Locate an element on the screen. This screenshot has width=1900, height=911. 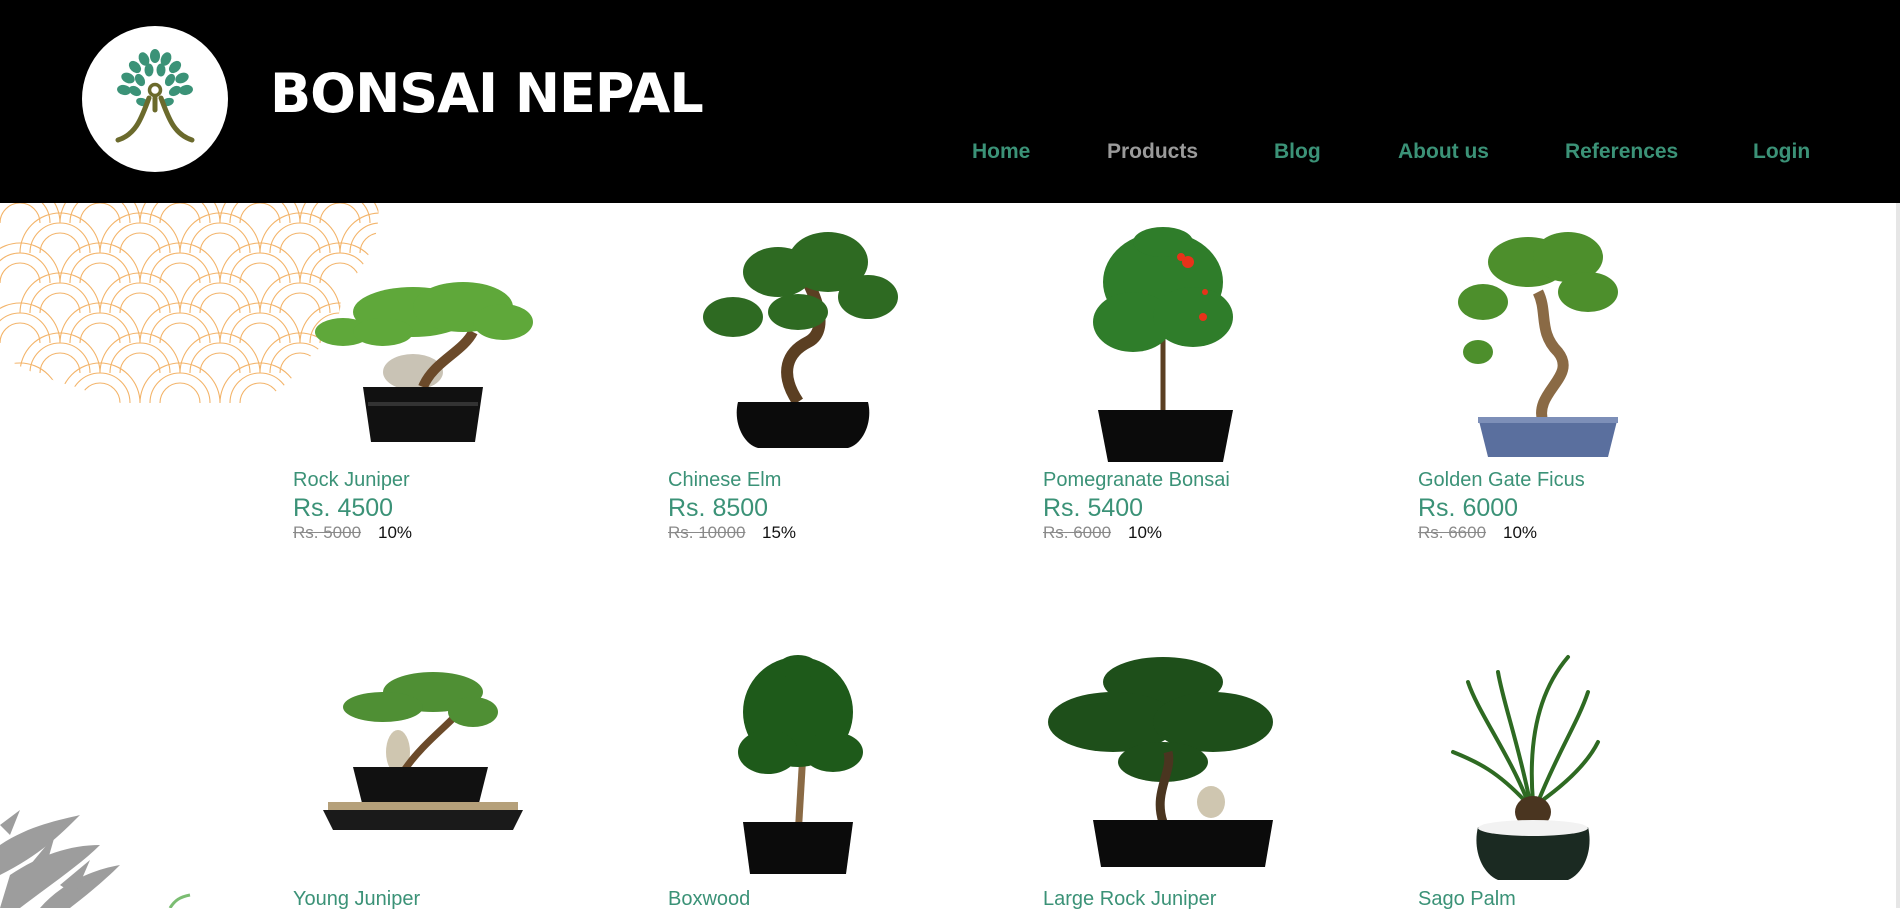
product-card: Chinese Elm Rs. 8500 Rs. 10000 15% is located at coordinates (828, 387).